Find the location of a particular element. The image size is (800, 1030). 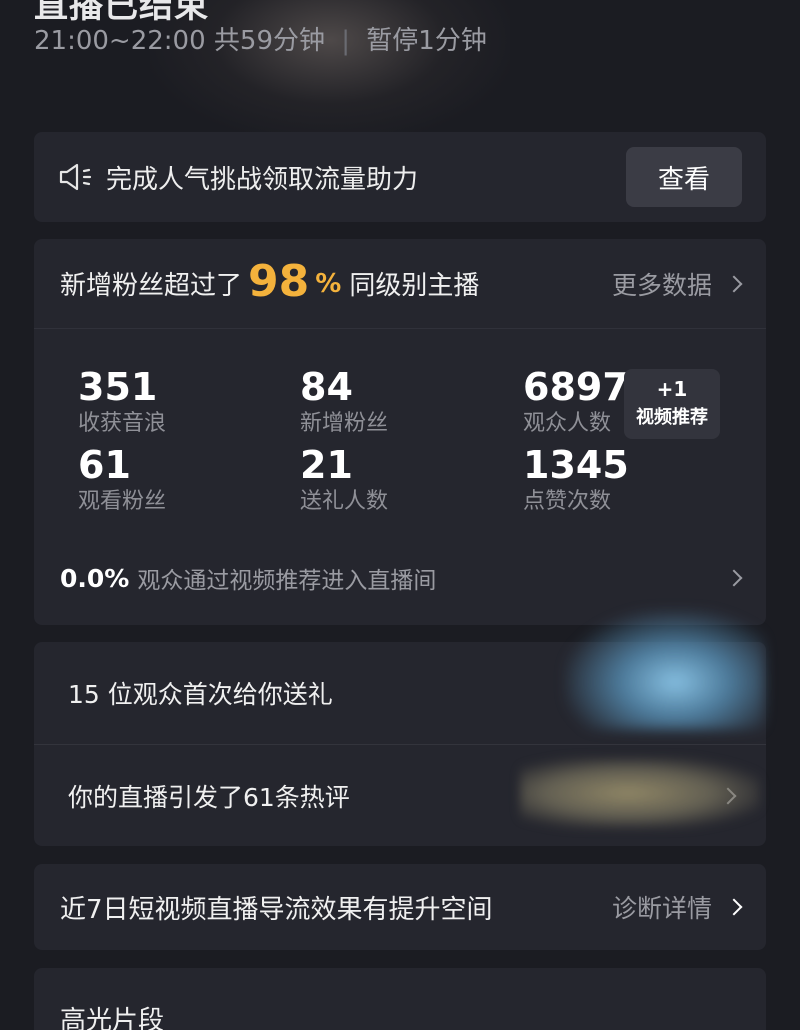

referral-ratio: 0.0% is located at coordinates (95, 578).